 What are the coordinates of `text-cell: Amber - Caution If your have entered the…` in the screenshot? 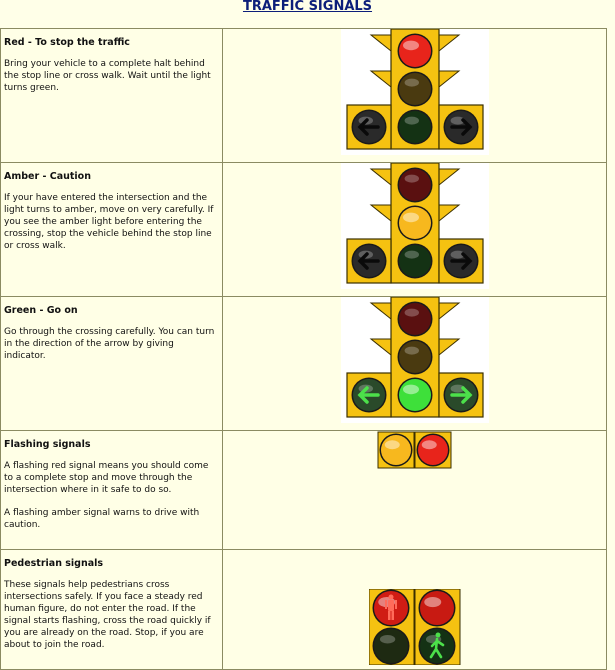 It's located at (111, 229).